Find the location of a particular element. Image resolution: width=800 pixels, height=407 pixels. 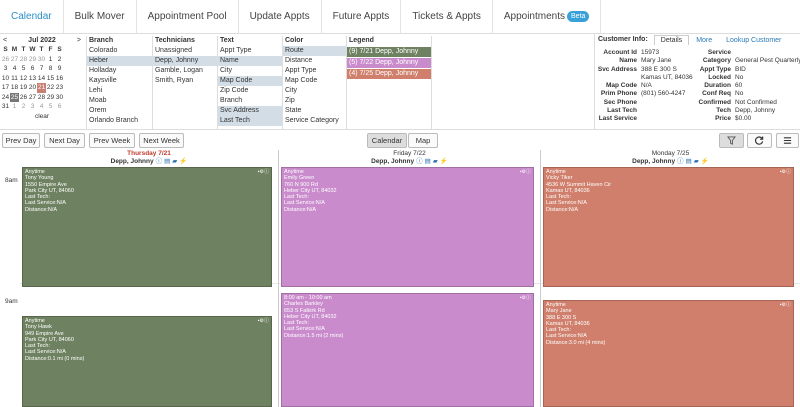

clear-date-button: clear is located at coordinates (42, 116).